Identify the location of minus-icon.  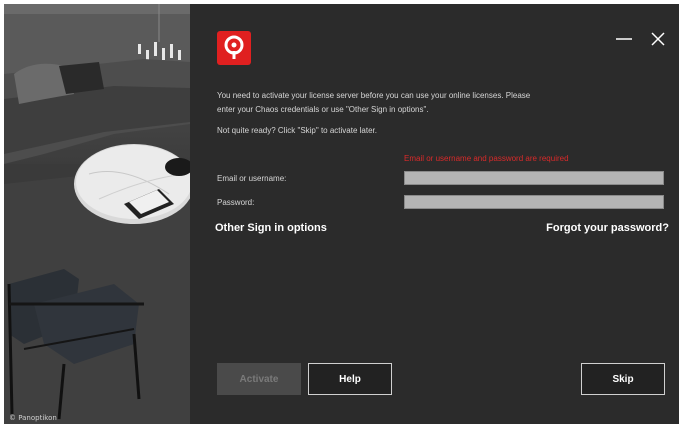
(624, 39).